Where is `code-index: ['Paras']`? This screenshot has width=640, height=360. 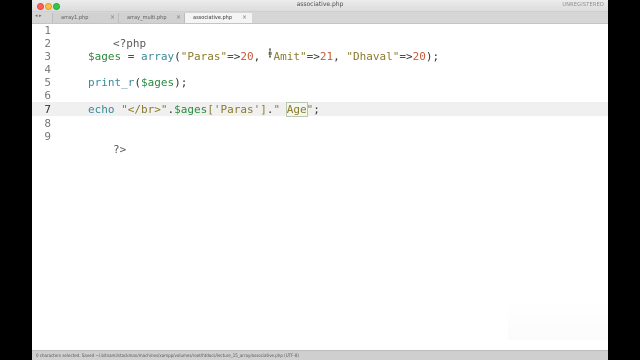
code-index: ['Paras'] is located at coordinates (237, 109).